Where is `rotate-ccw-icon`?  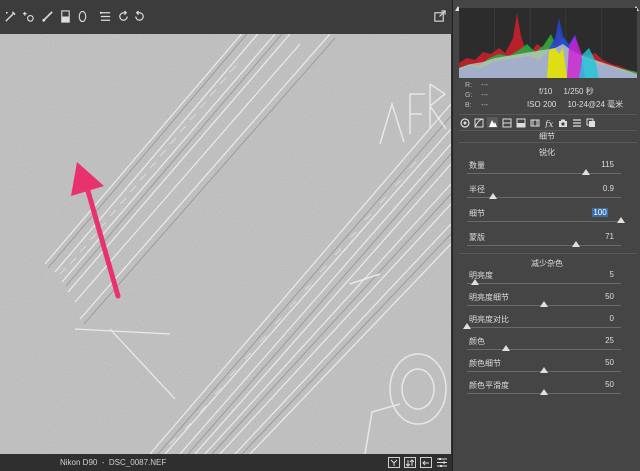 rotate-ccw-icon is located at coordinates (123, 16).